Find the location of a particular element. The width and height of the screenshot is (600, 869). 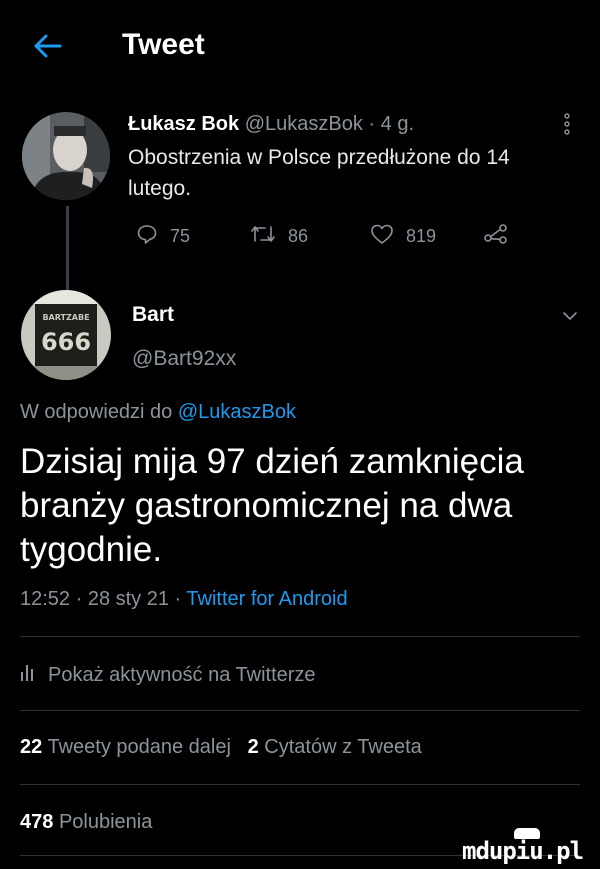

avatar-lukasz is located at coordinates (66, 156).